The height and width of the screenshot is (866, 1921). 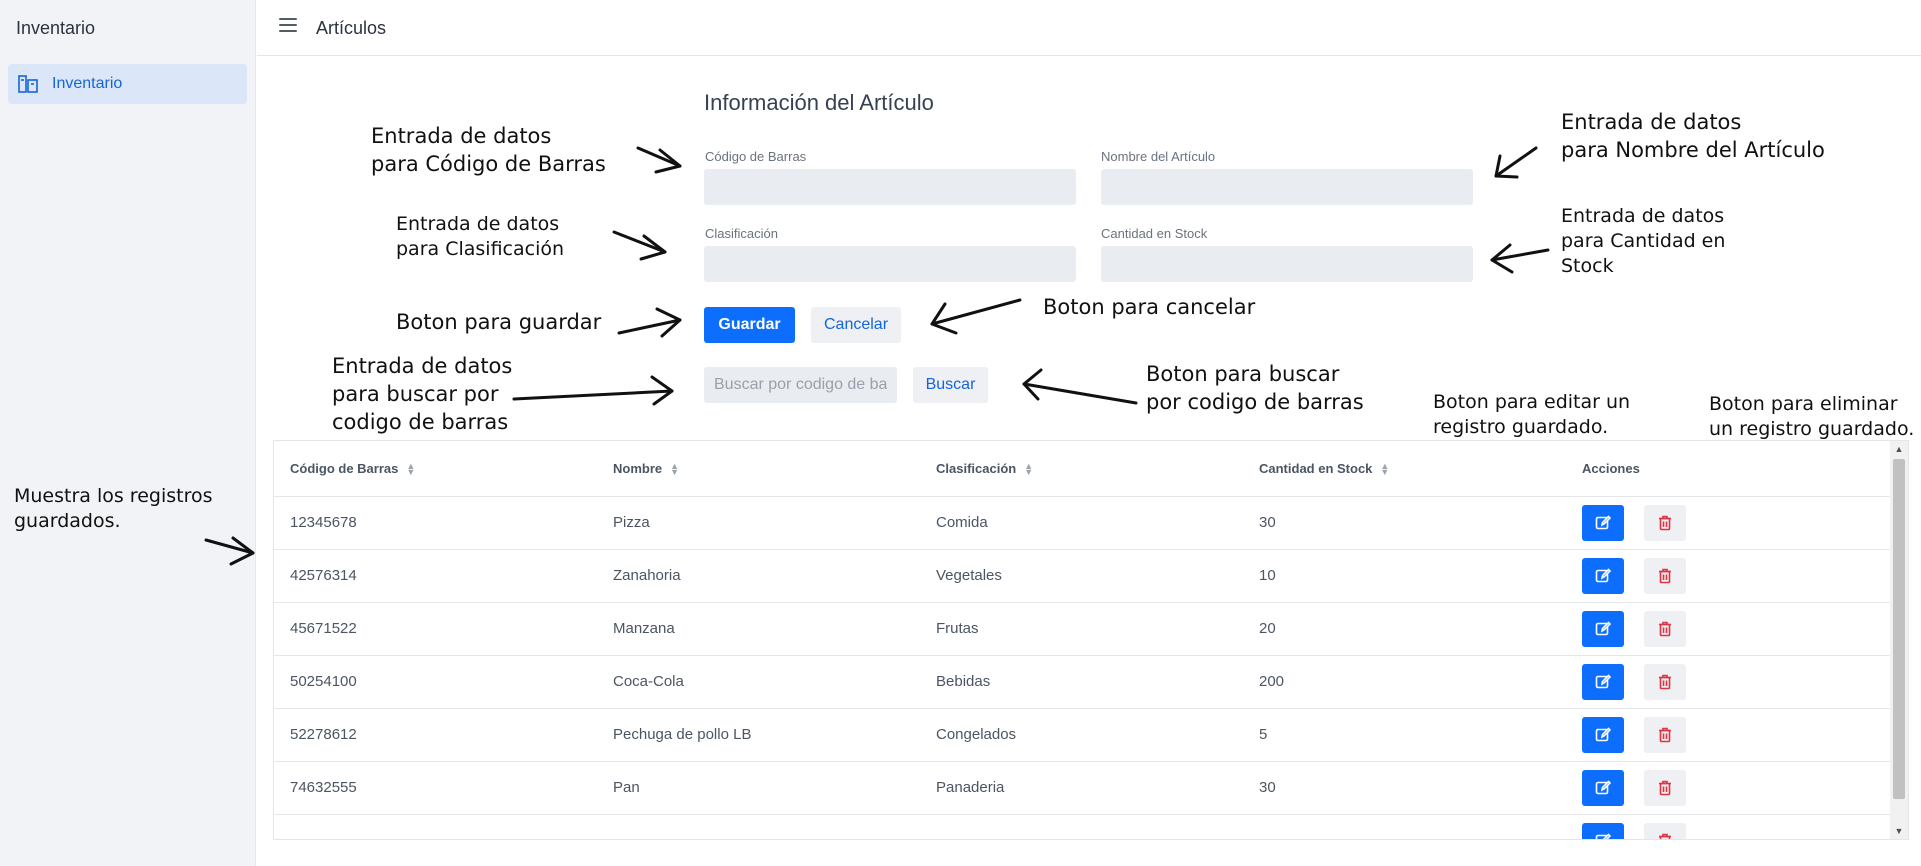 What do you see at coordinates (1532, 414) in the screenshot?
I see `annotation-edit: Boton para editar un registro guardado.` at bounding box center [1532, 414].